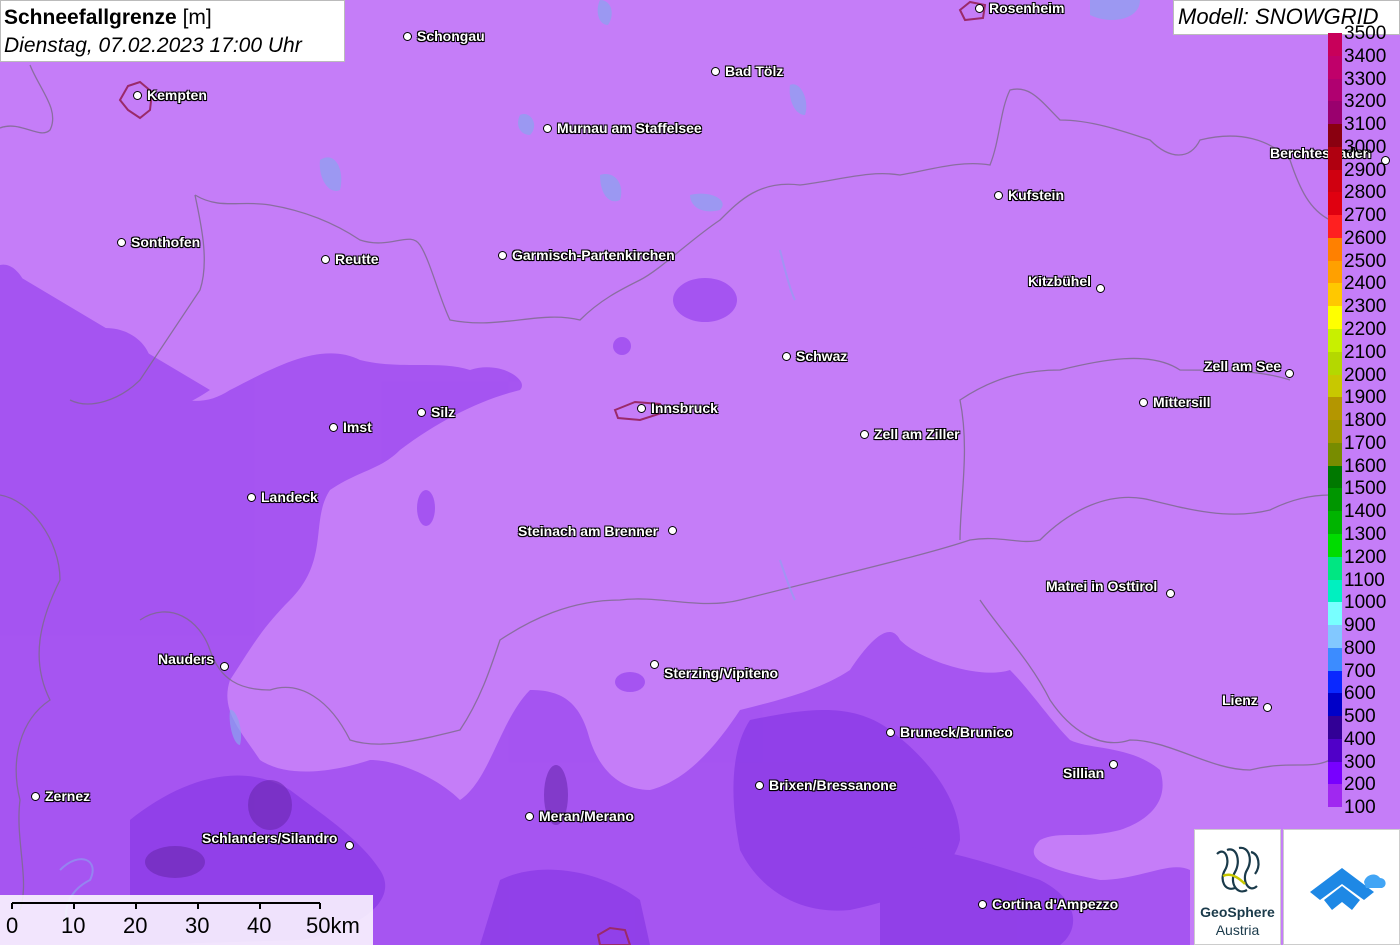 The width and height of the screenshot is (1400, 945). What do you see at coordinates (1027, 8) in the screenshot?
I see `city-label: Rosenheim` at bounding box center [1027, 8].